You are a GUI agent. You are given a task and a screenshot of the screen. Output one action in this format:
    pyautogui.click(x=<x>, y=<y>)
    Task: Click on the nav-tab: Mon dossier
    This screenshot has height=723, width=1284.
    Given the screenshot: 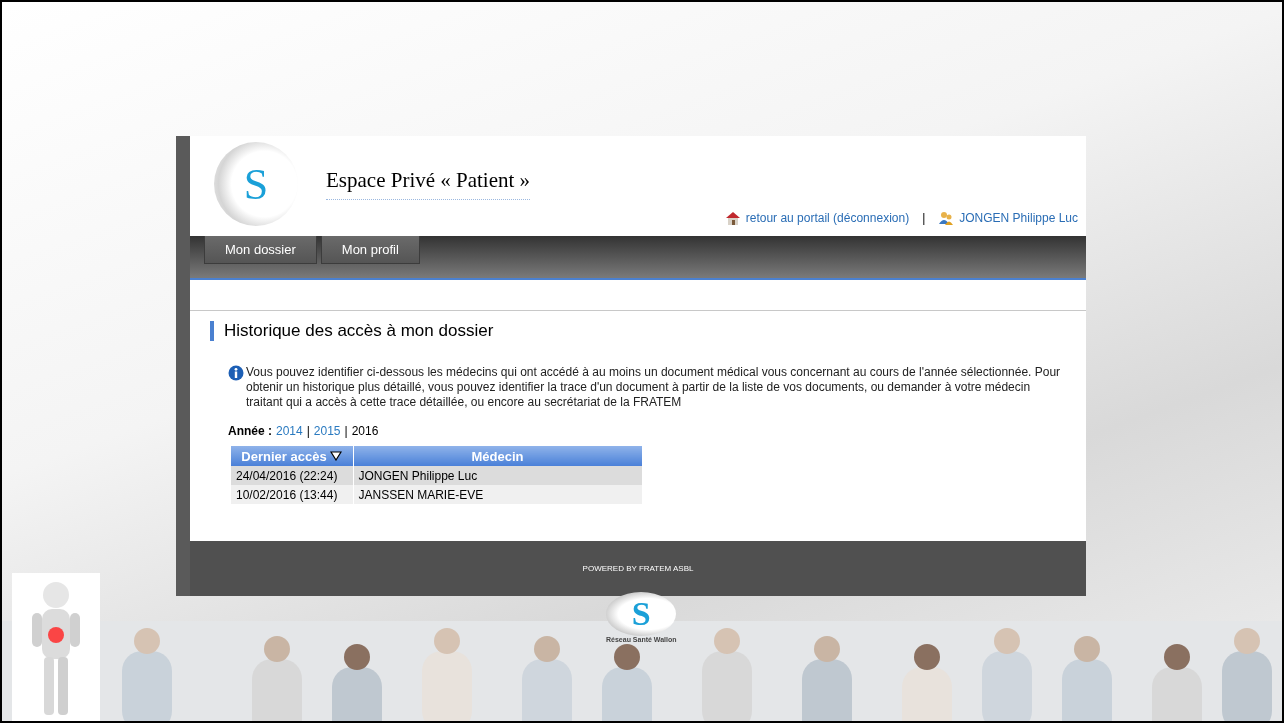 What is the action you would take?
    pyautogui.click(x=260, y=250)
    